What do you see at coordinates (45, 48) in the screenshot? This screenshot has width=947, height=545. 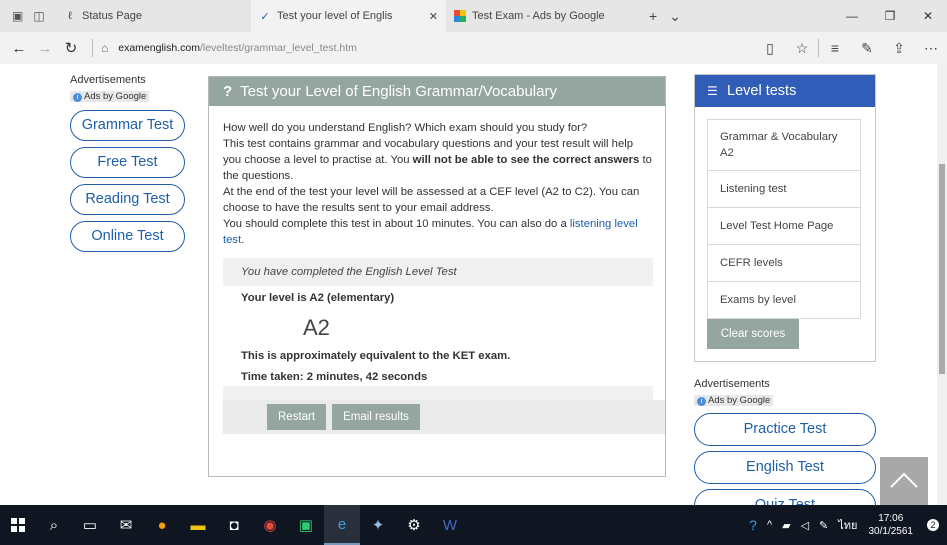 I see `forward-arrow-icon: →` at bounding box center [45, 48].